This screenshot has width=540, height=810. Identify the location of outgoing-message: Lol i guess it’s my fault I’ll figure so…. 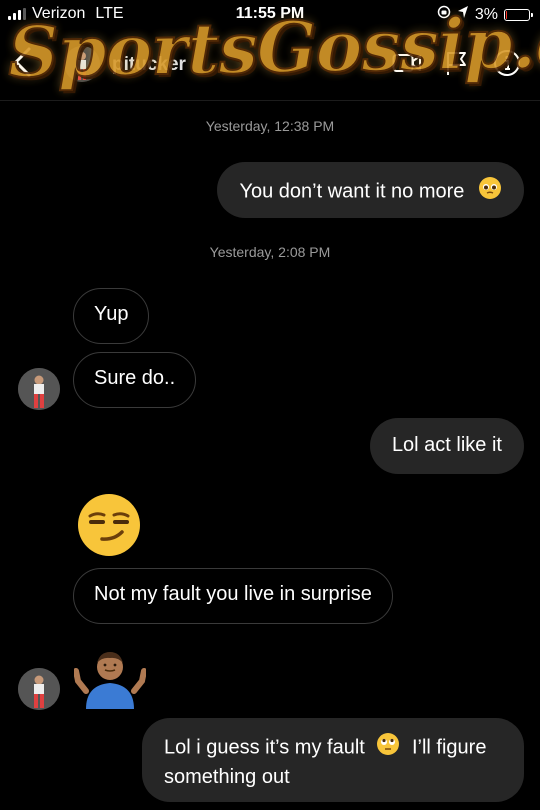
(333, 760).